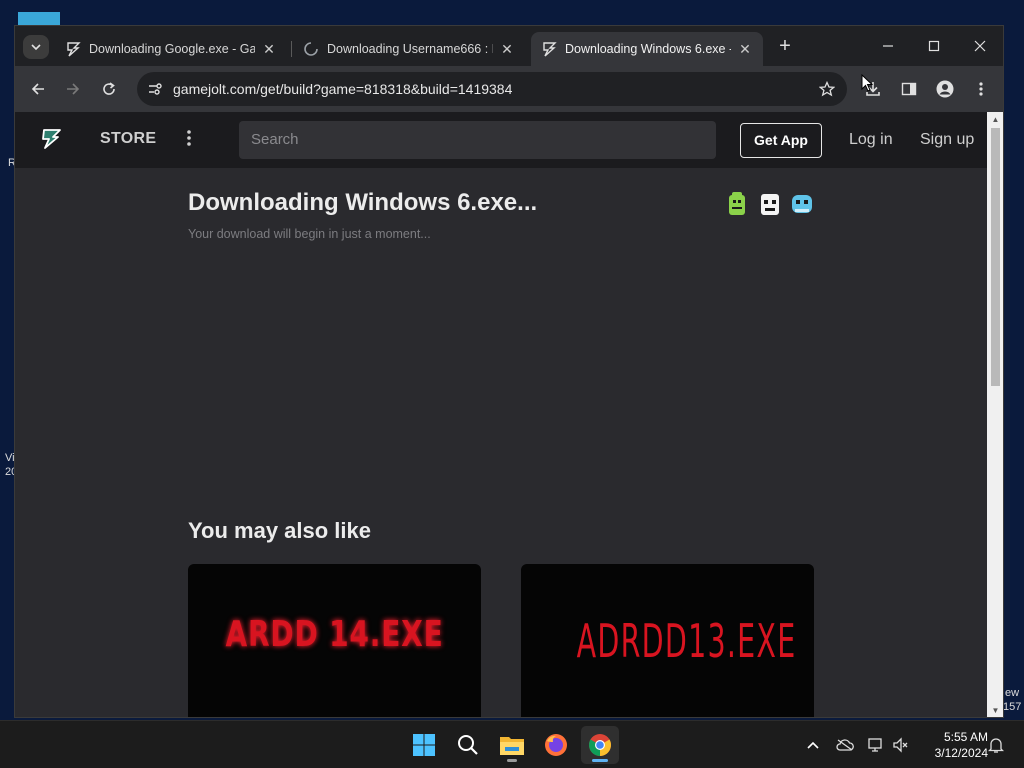 This screenshot has width=1024, height=768. What do you see at coordinates (477, 140) in the screenshot?
I see `site-search-input: Search` at bounding box center [477, 140].